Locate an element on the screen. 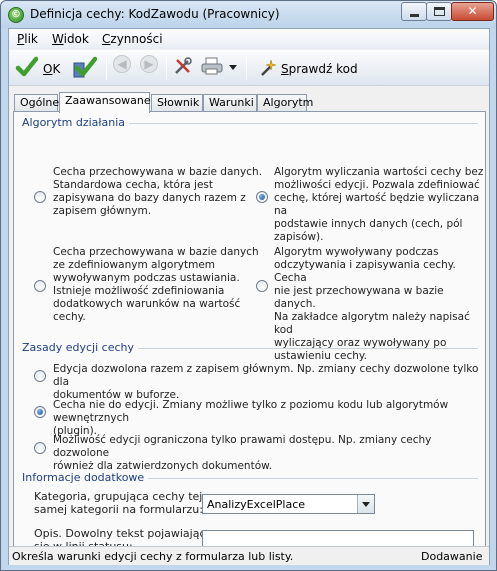 Image resolution: width=497 pixels, height=571 pixels. apply-check-icon is located at coordinates (85, 67).